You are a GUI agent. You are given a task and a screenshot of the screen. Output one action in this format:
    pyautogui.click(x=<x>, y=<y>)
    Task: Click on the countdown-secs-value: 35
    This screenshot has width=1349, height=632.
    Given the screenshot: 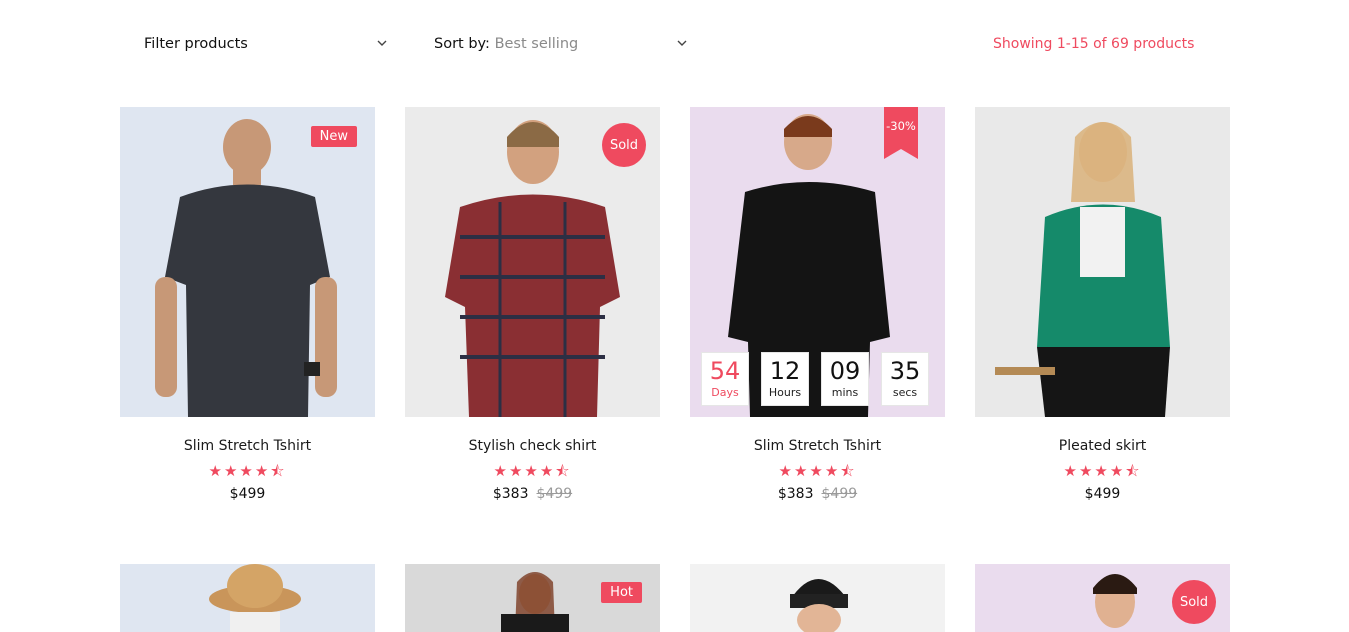 What is the action you would take?
    pyautogui.click(x=905, y=371)
    